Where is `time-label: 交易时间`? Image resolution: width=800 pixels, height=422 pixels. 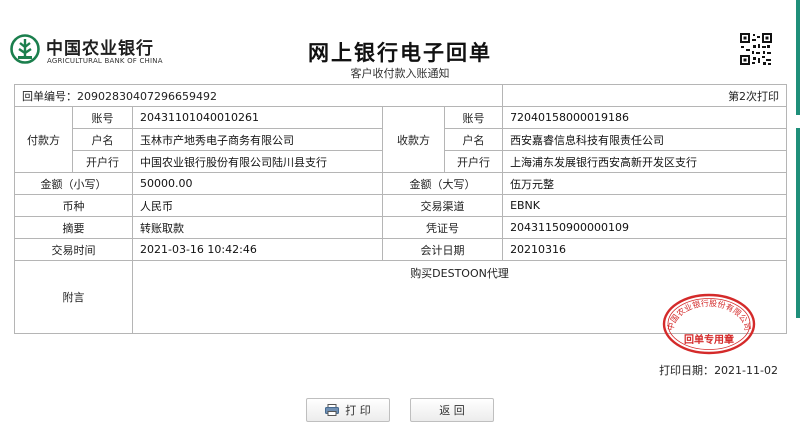 time-label: 交易时间 is located at coordinates (73, 249).